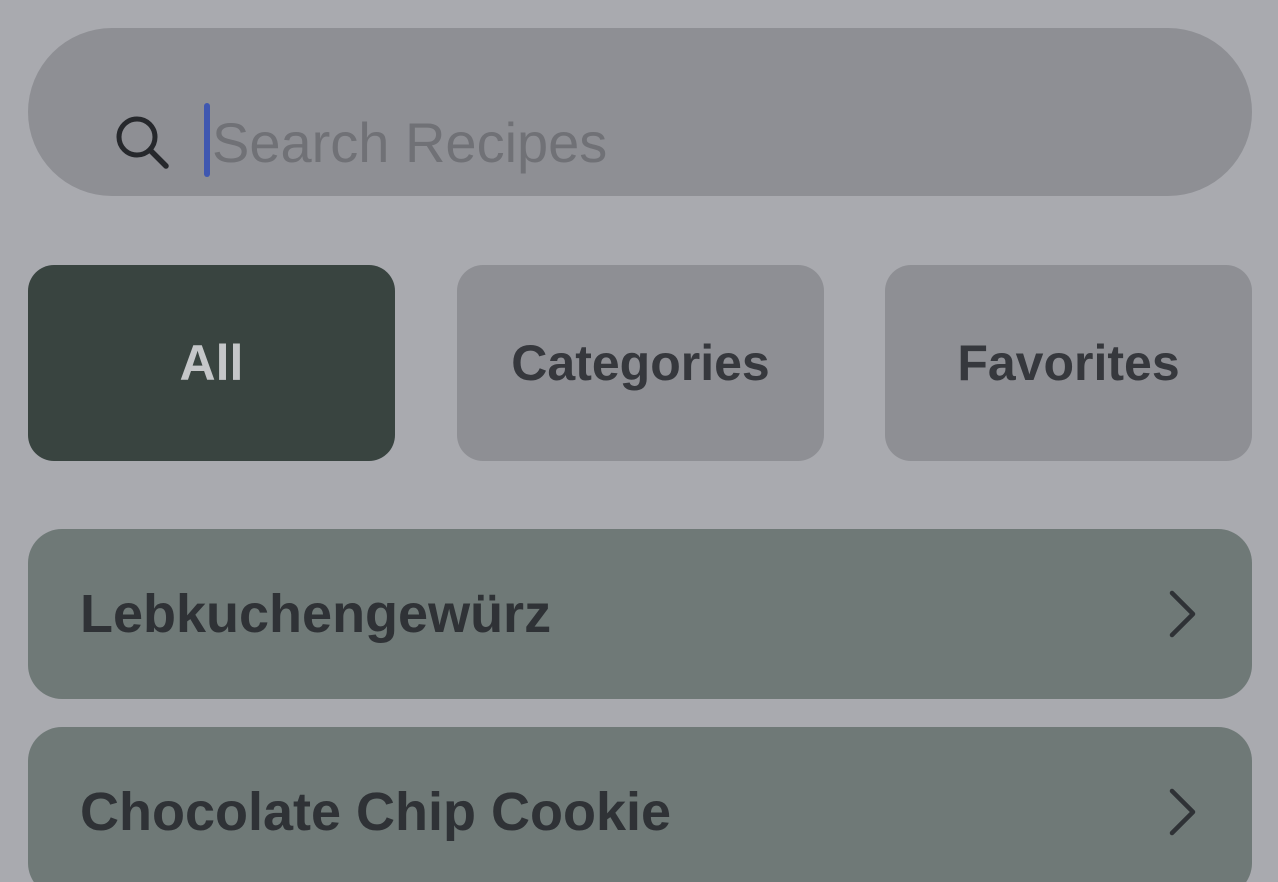 The height and width of the screenshot is (882, 1278). Describe the element at coordinates (376, 812) in the screenshot. I see `recipe-title: Chocolate Chip Cookie` at that location.